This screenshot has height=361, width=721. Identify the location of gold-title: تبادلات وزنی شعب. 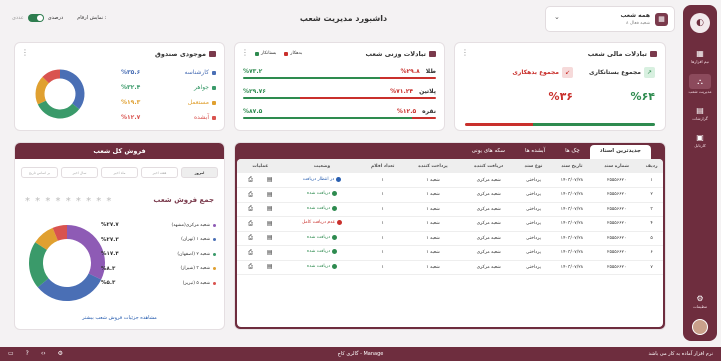
(400, 54).